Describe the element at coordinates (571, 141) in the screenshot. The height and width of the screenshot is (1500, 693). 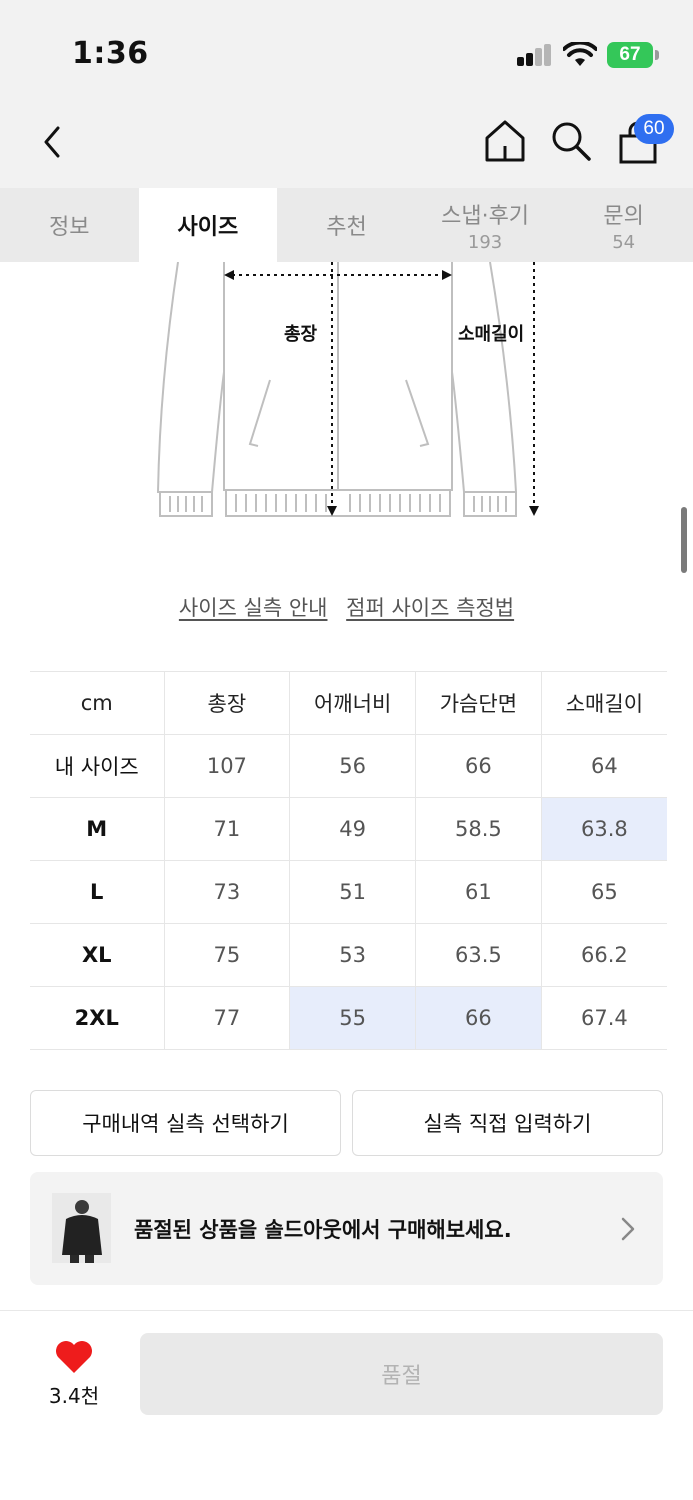
I see `search-icon` at that location.